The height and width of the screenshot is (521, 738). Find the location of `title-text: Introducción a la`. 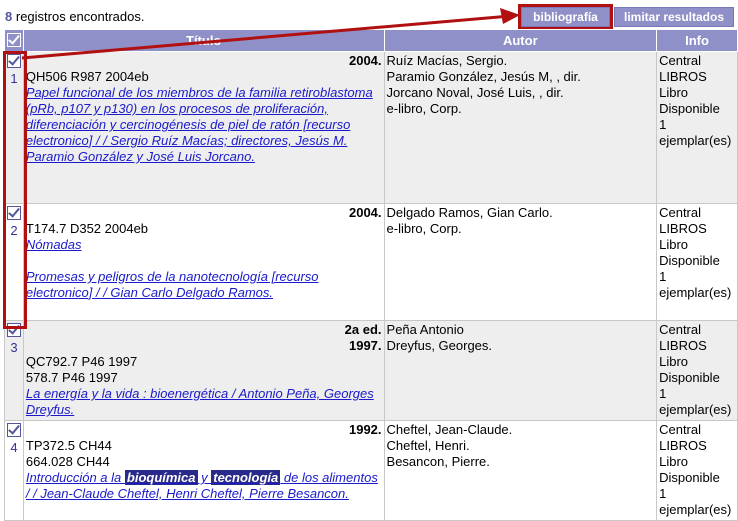

title-text: Introducción a la is located at coordinates (75, 477).